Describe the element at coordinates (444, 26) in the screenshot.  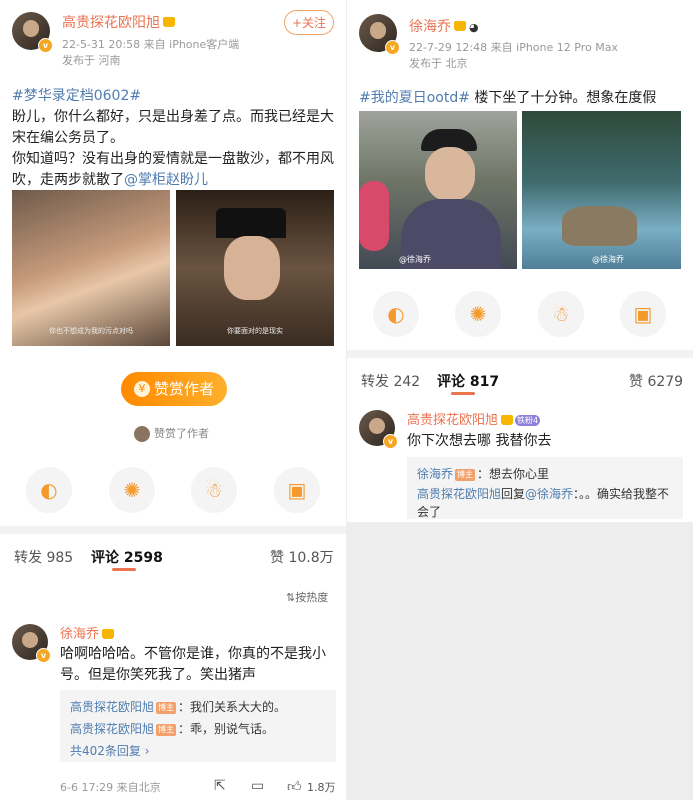
I see `author-name: 徐海乔 ◕` at that location.